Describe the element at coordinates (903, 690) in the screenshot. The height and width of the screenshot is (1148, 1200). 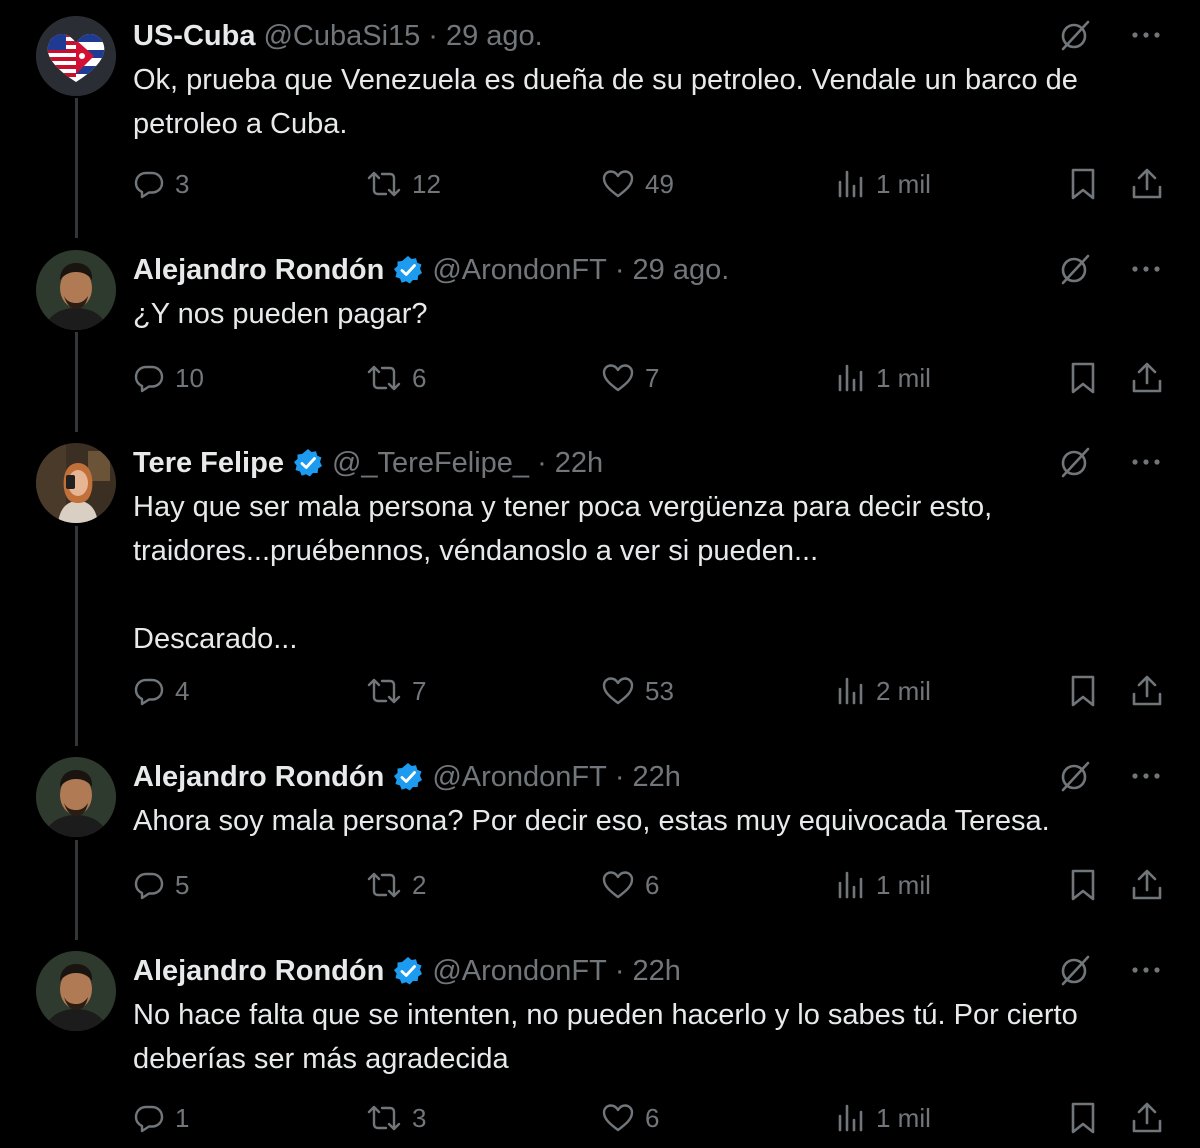
I see `views-count: 2 mil` at that location.